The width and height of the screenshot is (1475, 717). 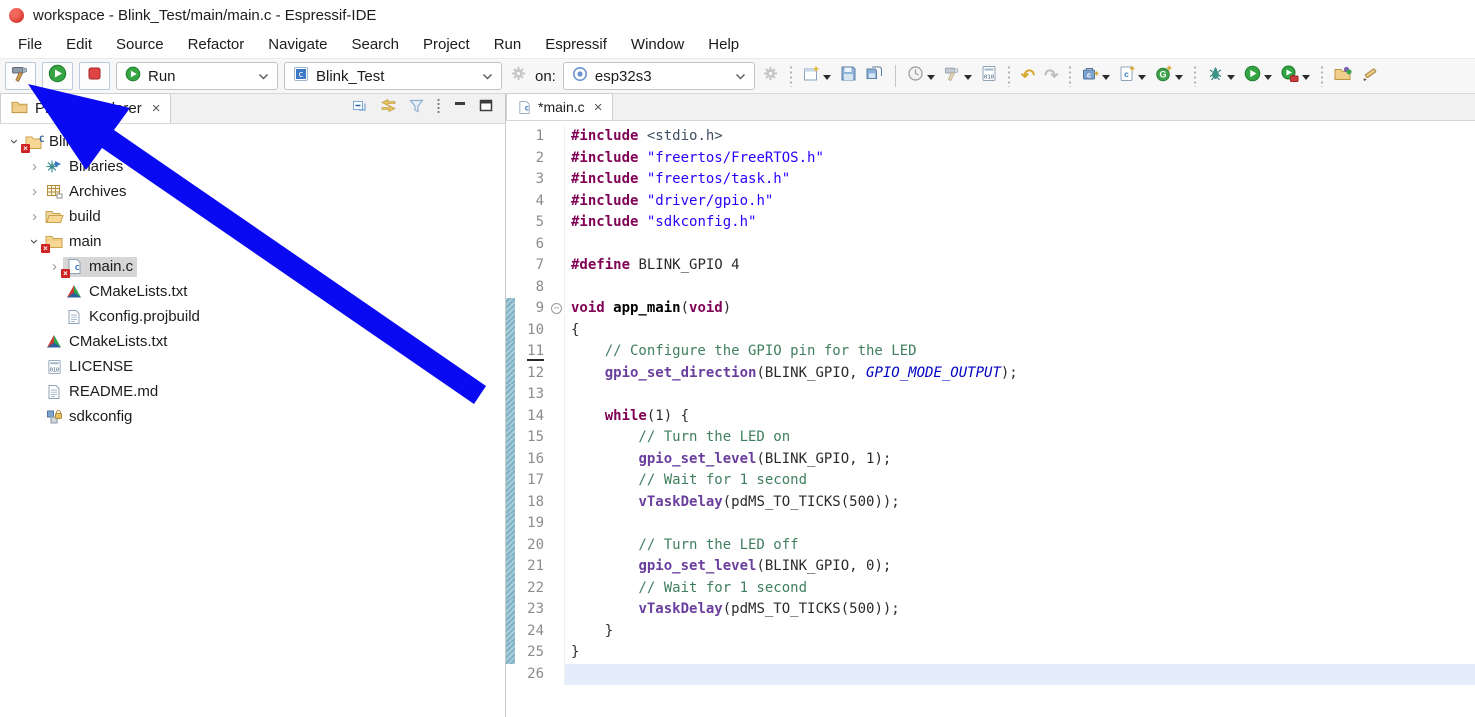 I want to click on menu-project: Project, so click(x=446, y=44).